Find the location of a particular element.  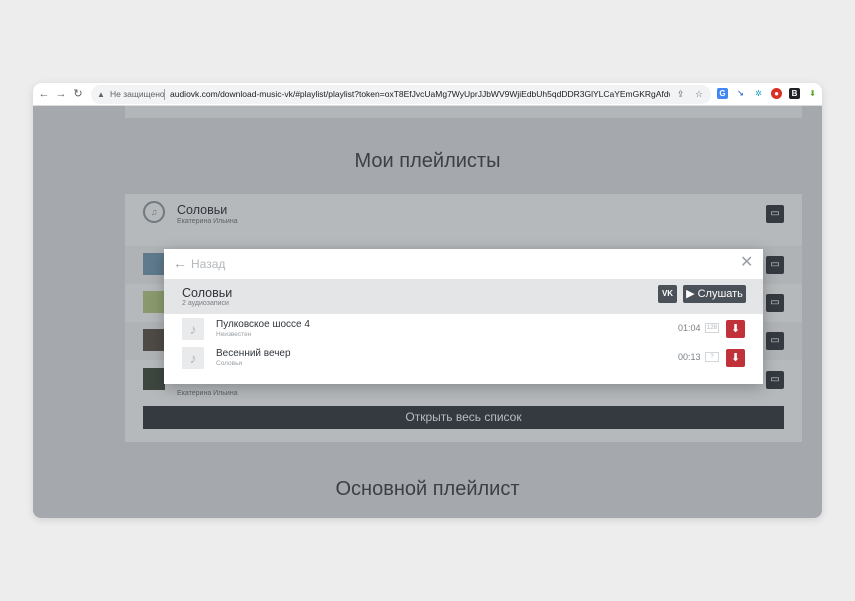

previous-section-strip is located at coordinates (463, 112).